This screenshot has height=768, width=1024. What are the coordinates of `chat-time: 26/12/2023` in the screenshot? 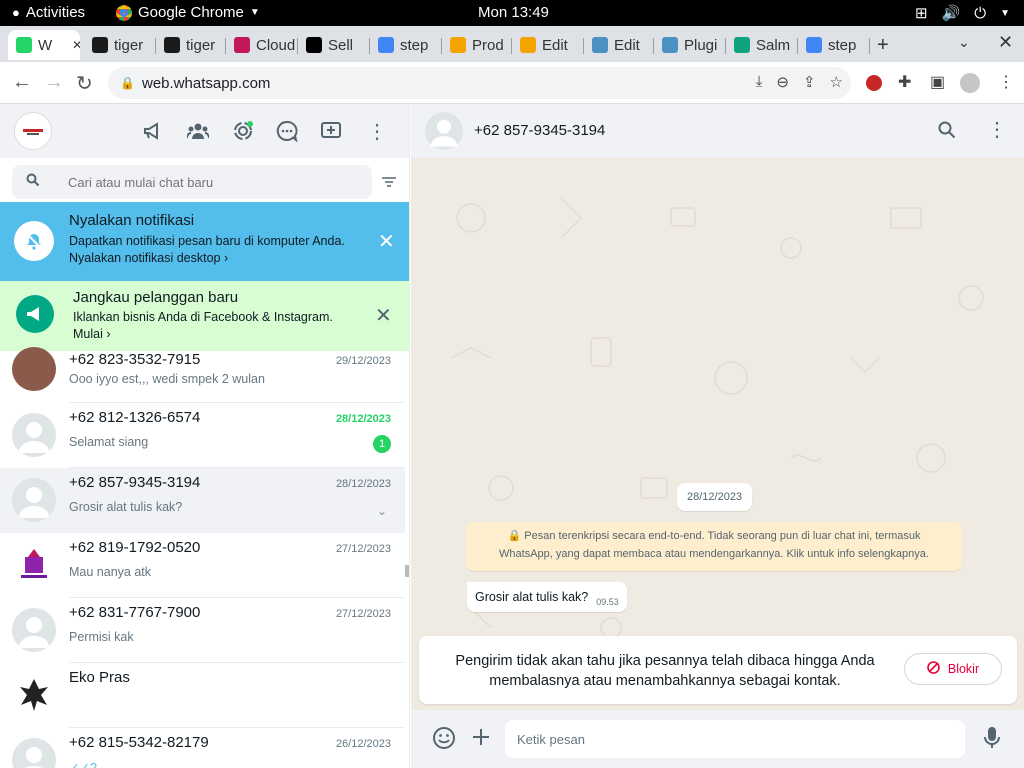 It's located at (363, 744).